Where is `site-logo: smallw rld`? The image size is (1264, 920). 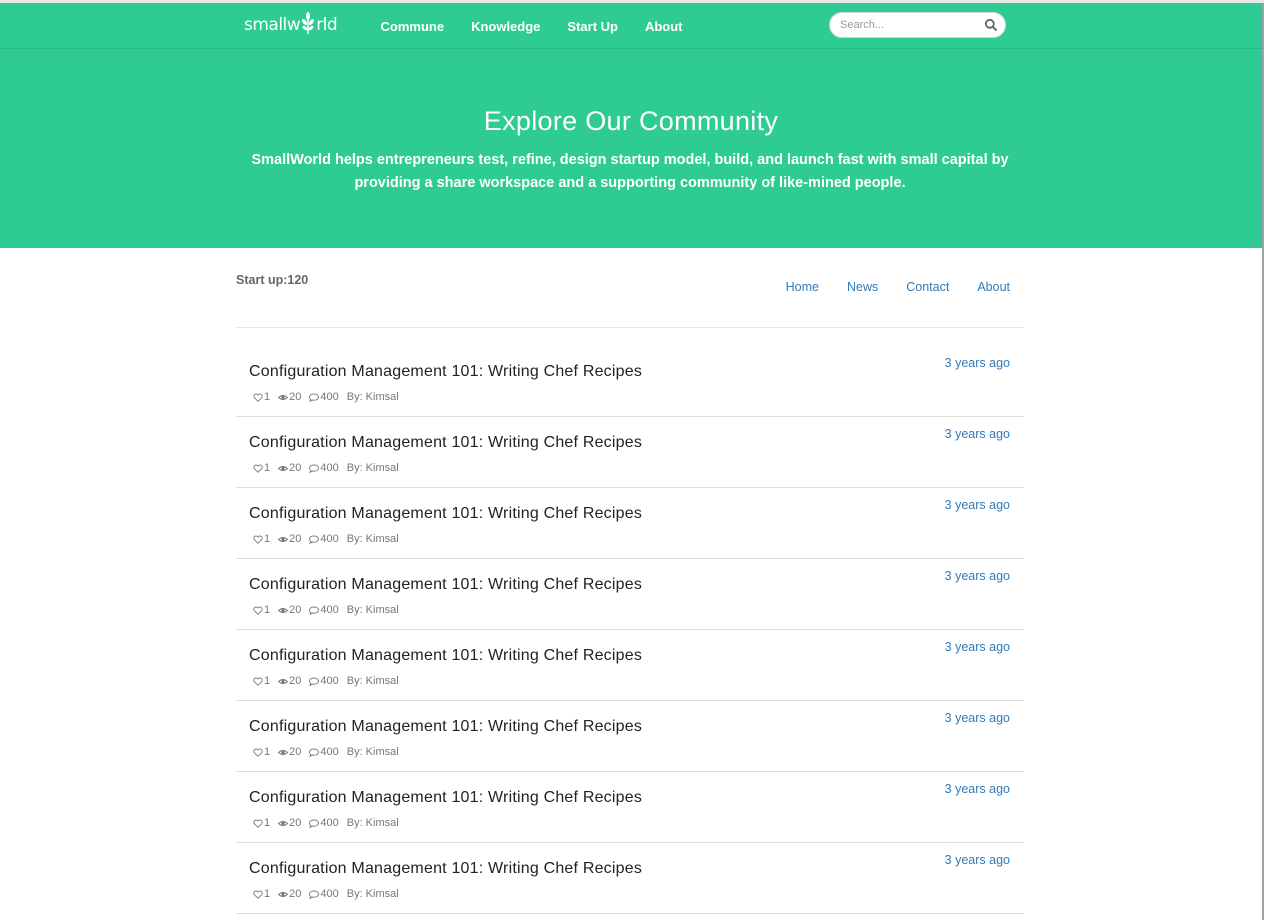 site-logo: smallw rld is located at coordinates (291, 25).